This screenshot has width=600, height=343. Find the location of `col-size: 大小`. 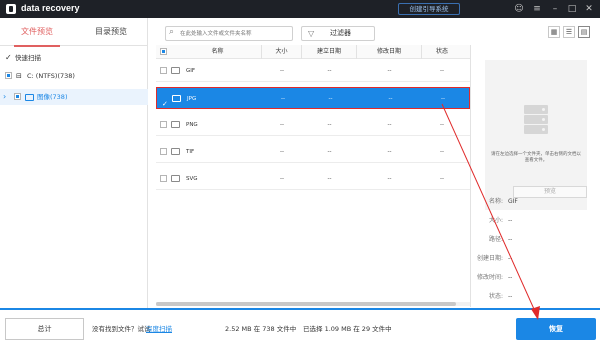

col-size: 大小 is located at coordinates (282, 52).